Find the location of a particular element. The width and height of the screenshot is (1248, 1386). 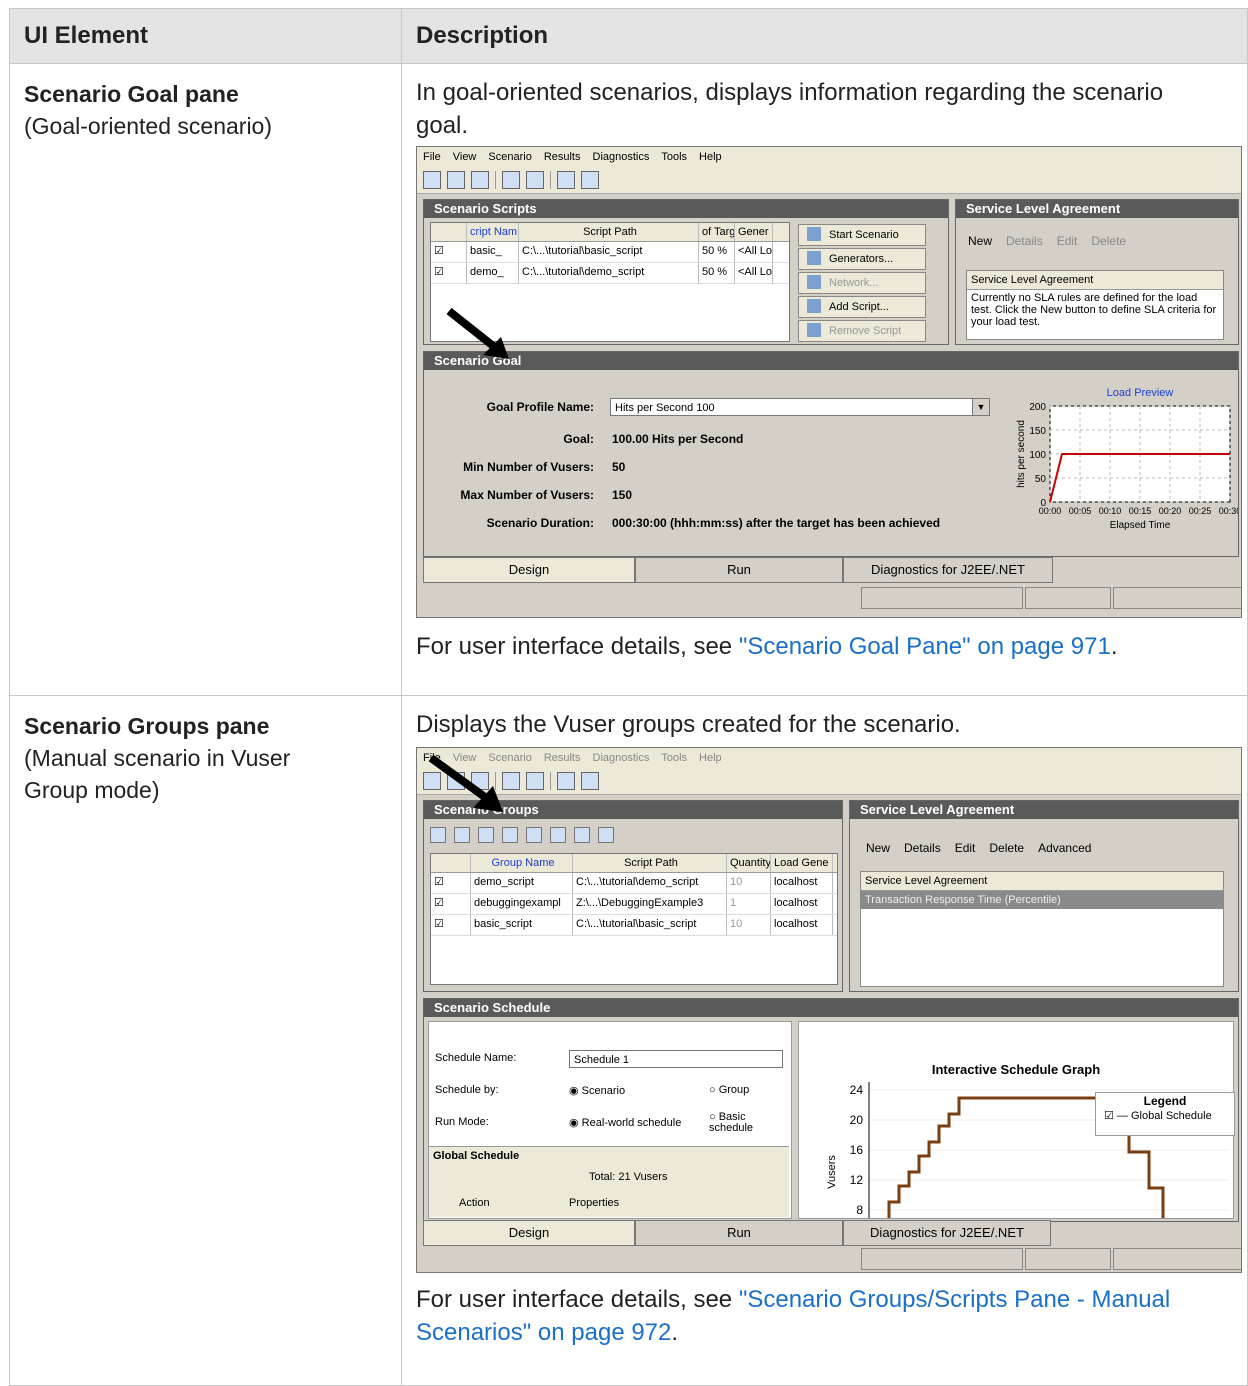

properties-column: Properties is located at coordinates (594, 1203).